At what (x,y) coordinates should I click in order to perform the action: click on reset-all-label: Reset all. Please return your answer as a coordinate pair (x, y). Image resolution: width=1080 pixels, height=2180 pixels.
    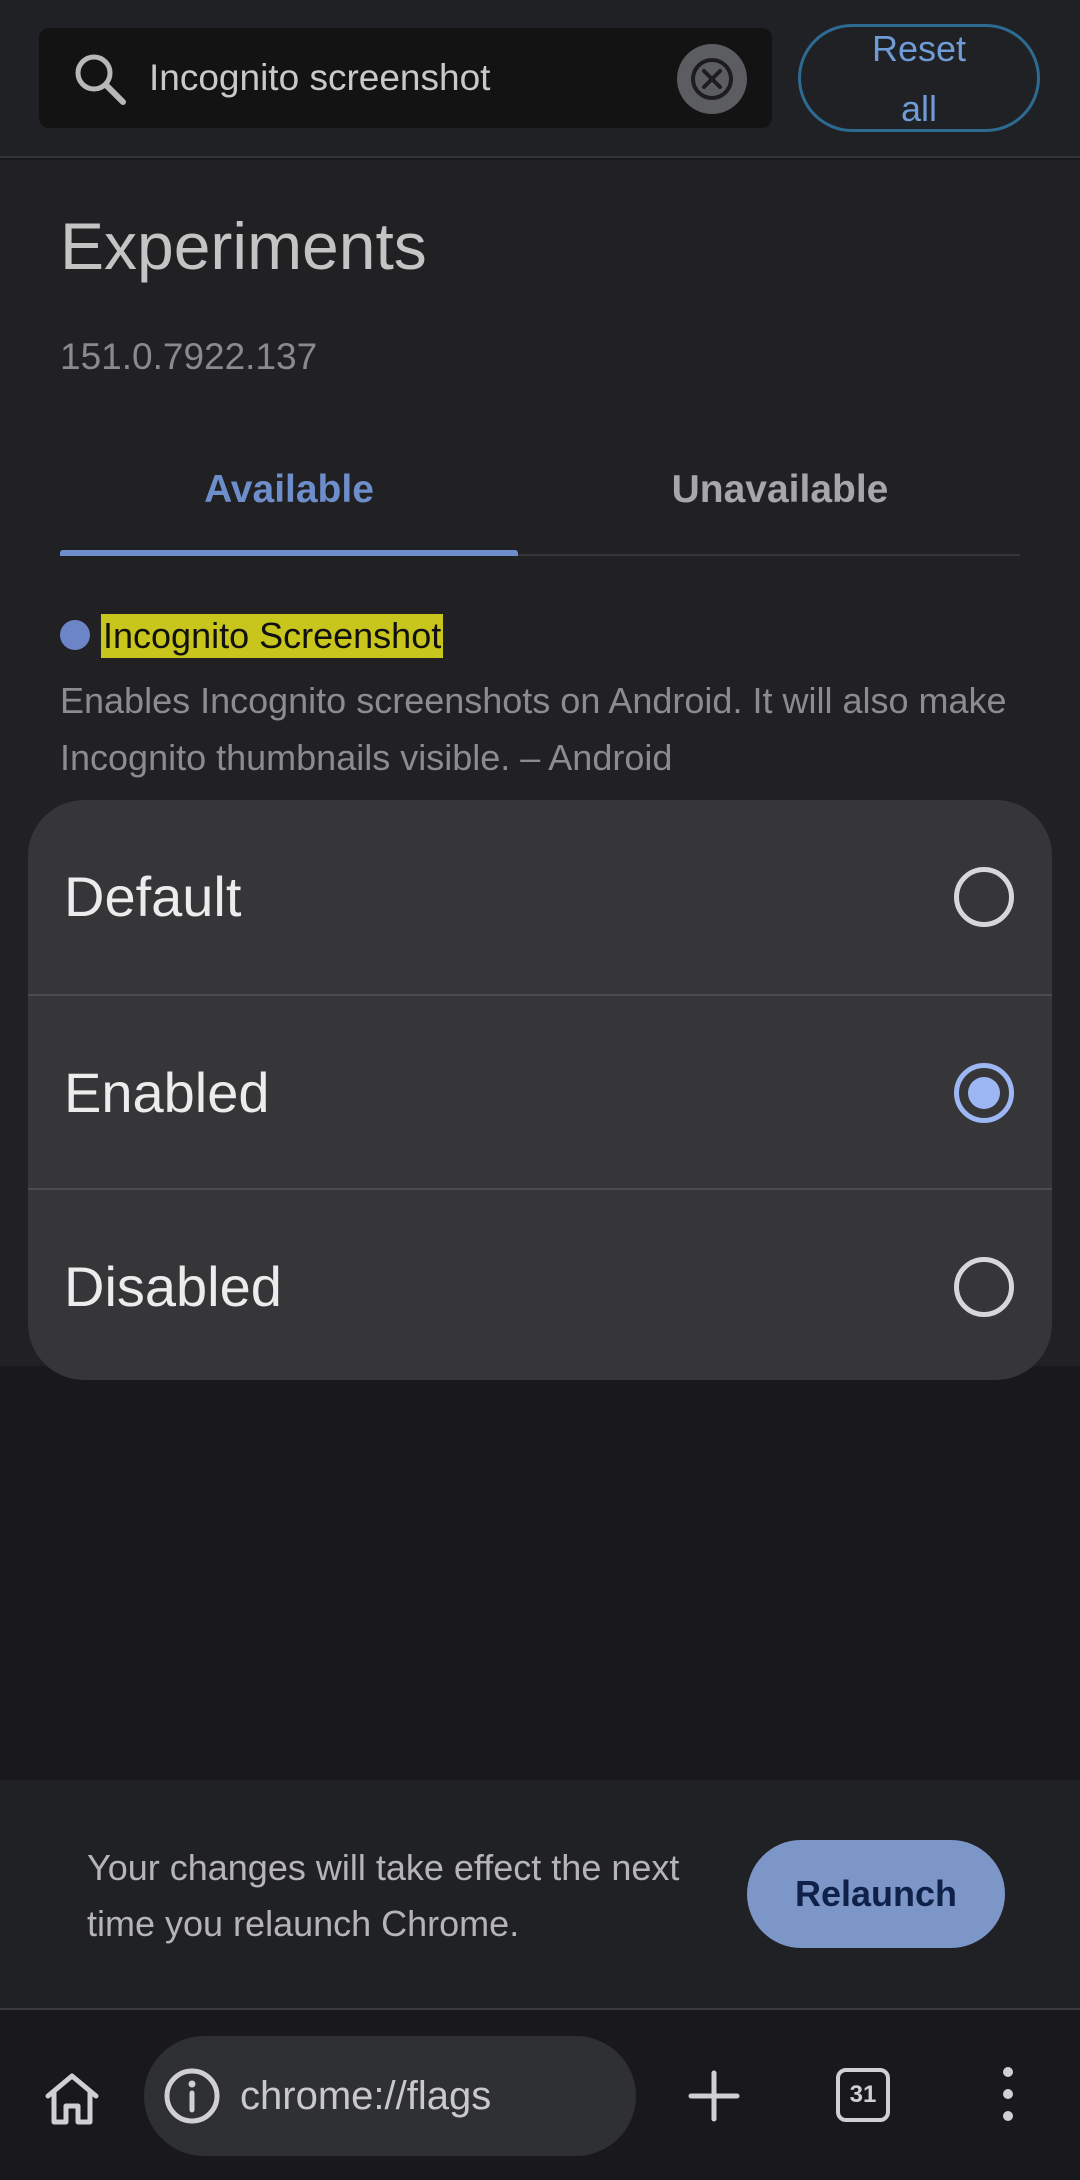
    Looking at the image, I should click on (919, 78).